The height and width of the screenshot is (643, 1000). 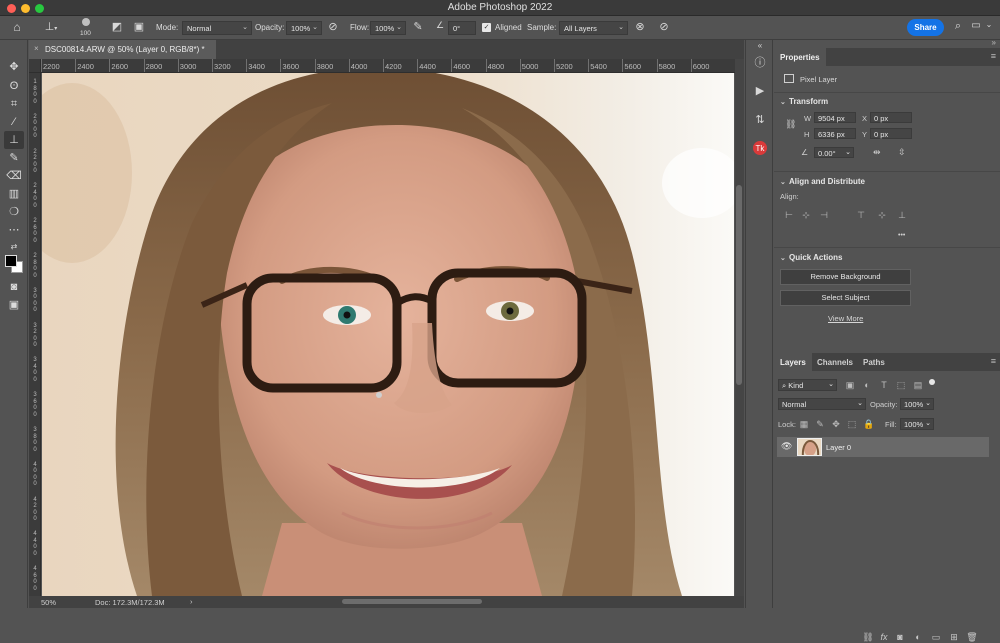 What do you see at coordinates (804, 101) in the screenshot?
I see `transform-section-title: ⌄ Transform` at bounding box center [804, 101].